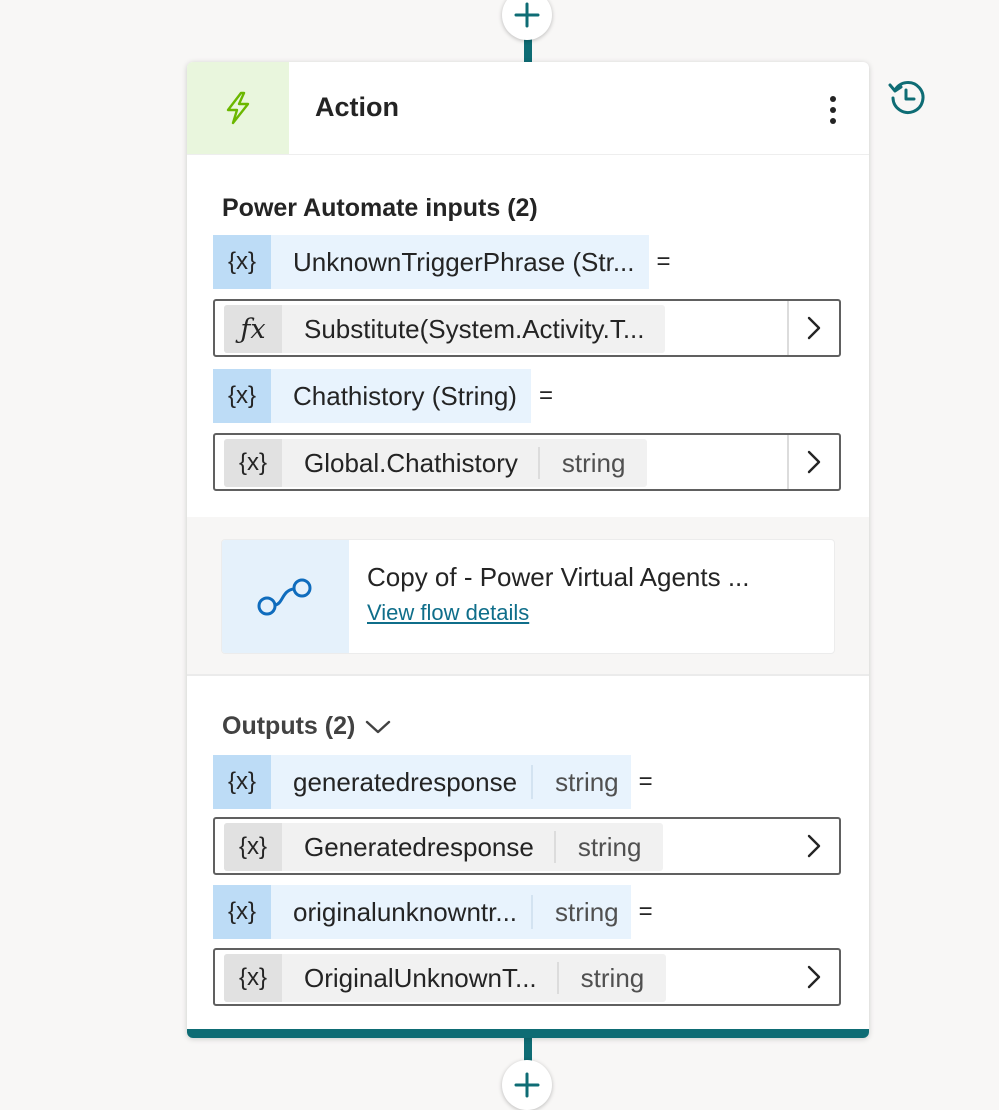 This screenshot has height=1110, width=999. Describe the element at coordinates (405, 395) in the screenshot. I see `input-variable-name: Chathistory (String)` at that location.